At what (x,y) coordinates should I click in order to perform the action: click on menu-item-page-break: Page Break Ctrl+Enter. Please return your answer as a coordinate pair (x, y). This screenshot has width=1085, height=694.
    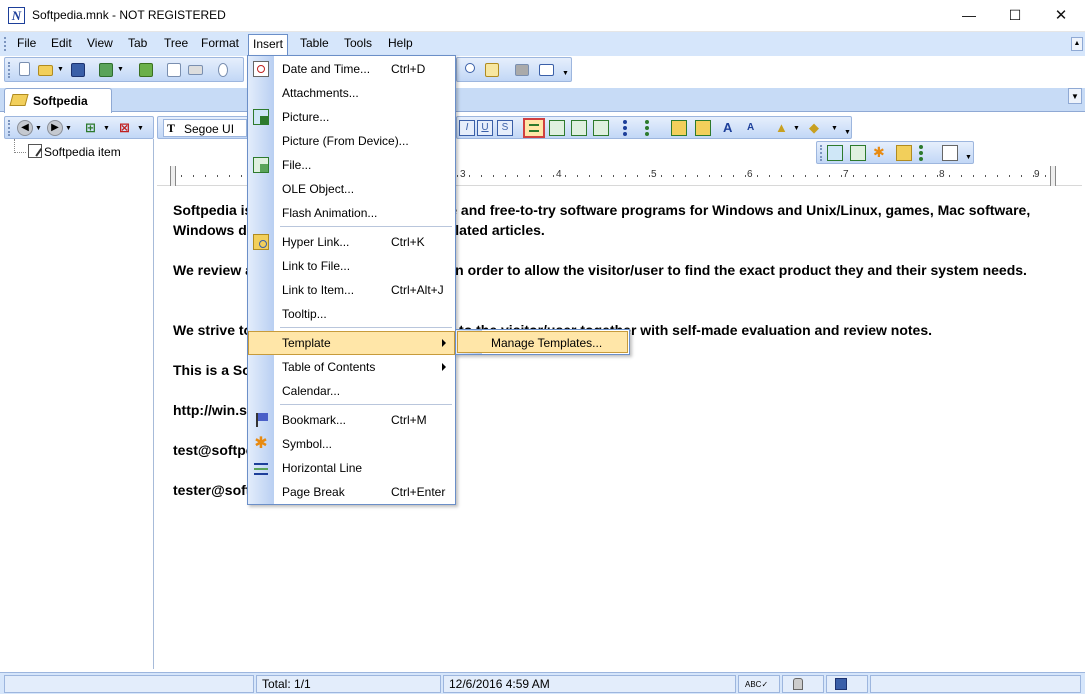
    Looking at the image, I should click on (351, 492).